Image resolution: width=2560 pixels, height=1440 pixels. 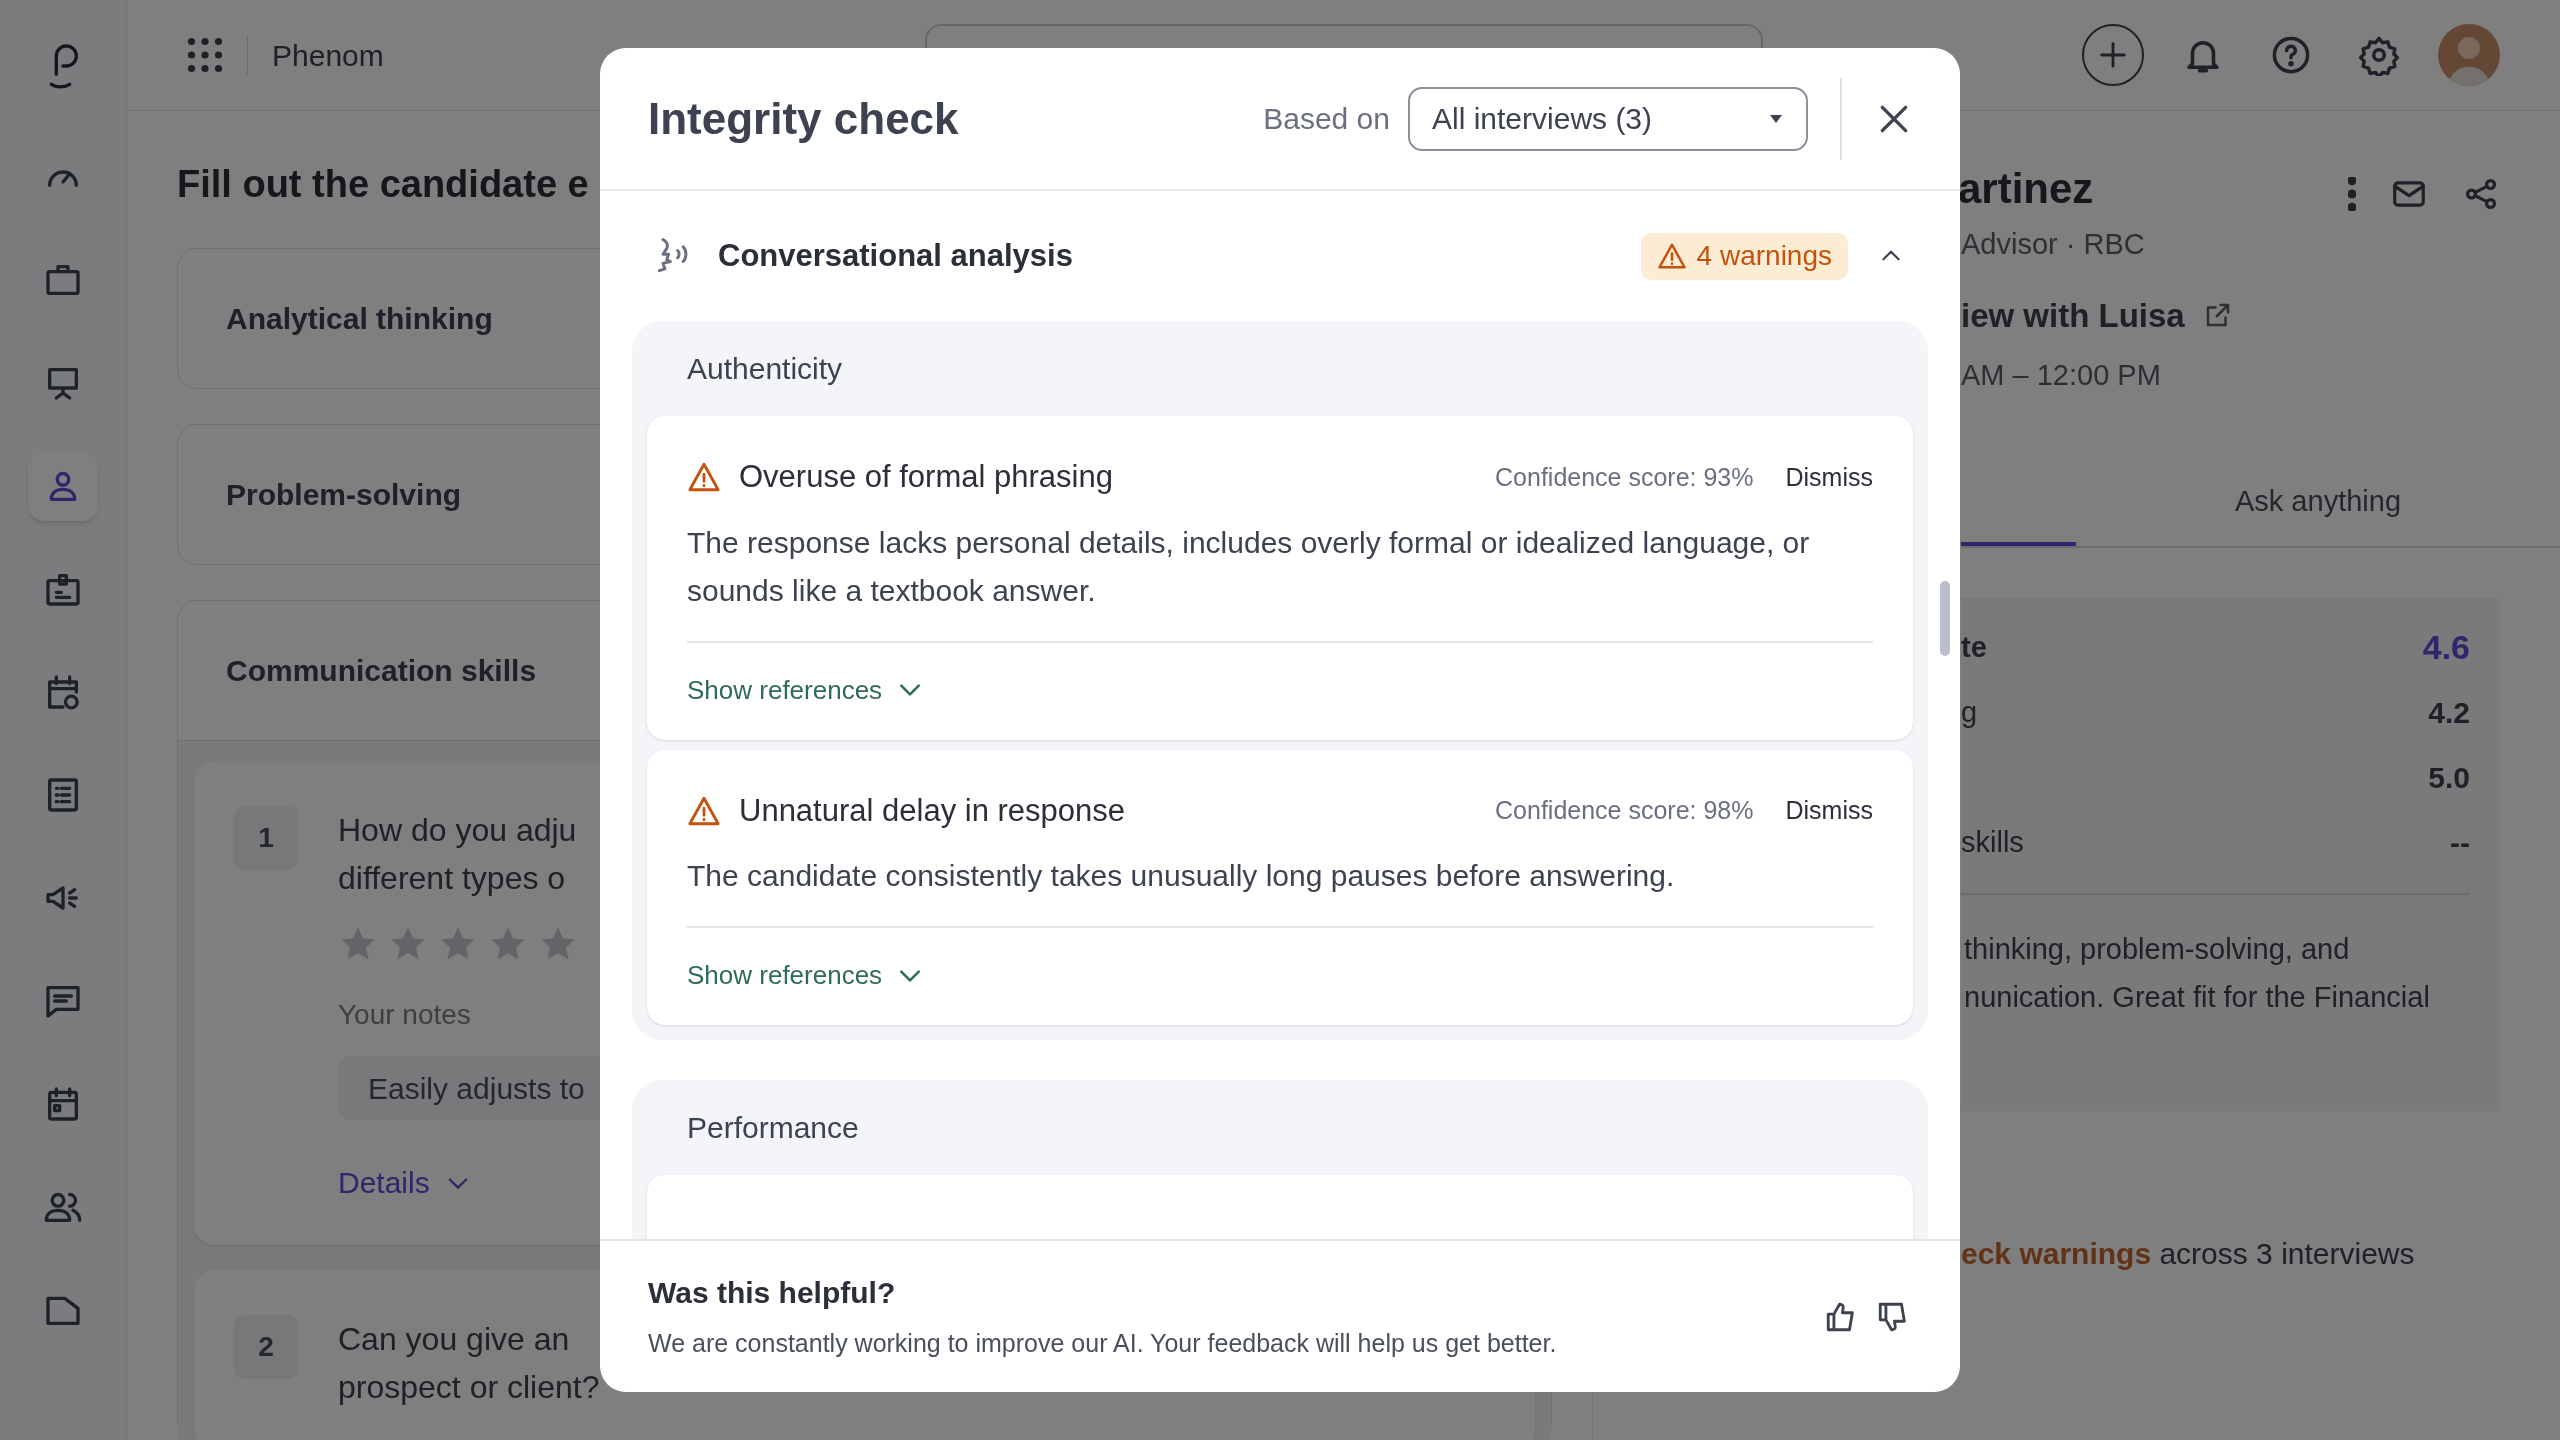 I want to click on question-text: How do you adju different types o, so click(x=457, y=854).